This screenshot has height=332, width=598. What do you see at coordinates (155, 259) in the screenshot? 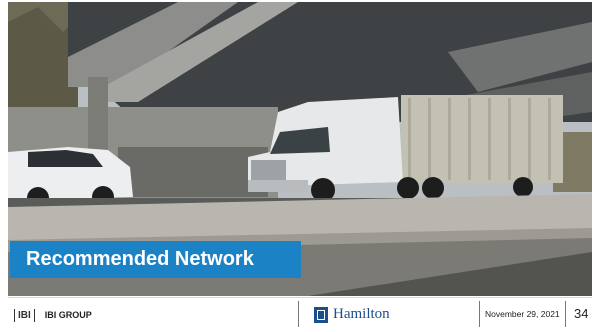
I see `slide-title: Recommended Network` at bounding box center [155, 259].